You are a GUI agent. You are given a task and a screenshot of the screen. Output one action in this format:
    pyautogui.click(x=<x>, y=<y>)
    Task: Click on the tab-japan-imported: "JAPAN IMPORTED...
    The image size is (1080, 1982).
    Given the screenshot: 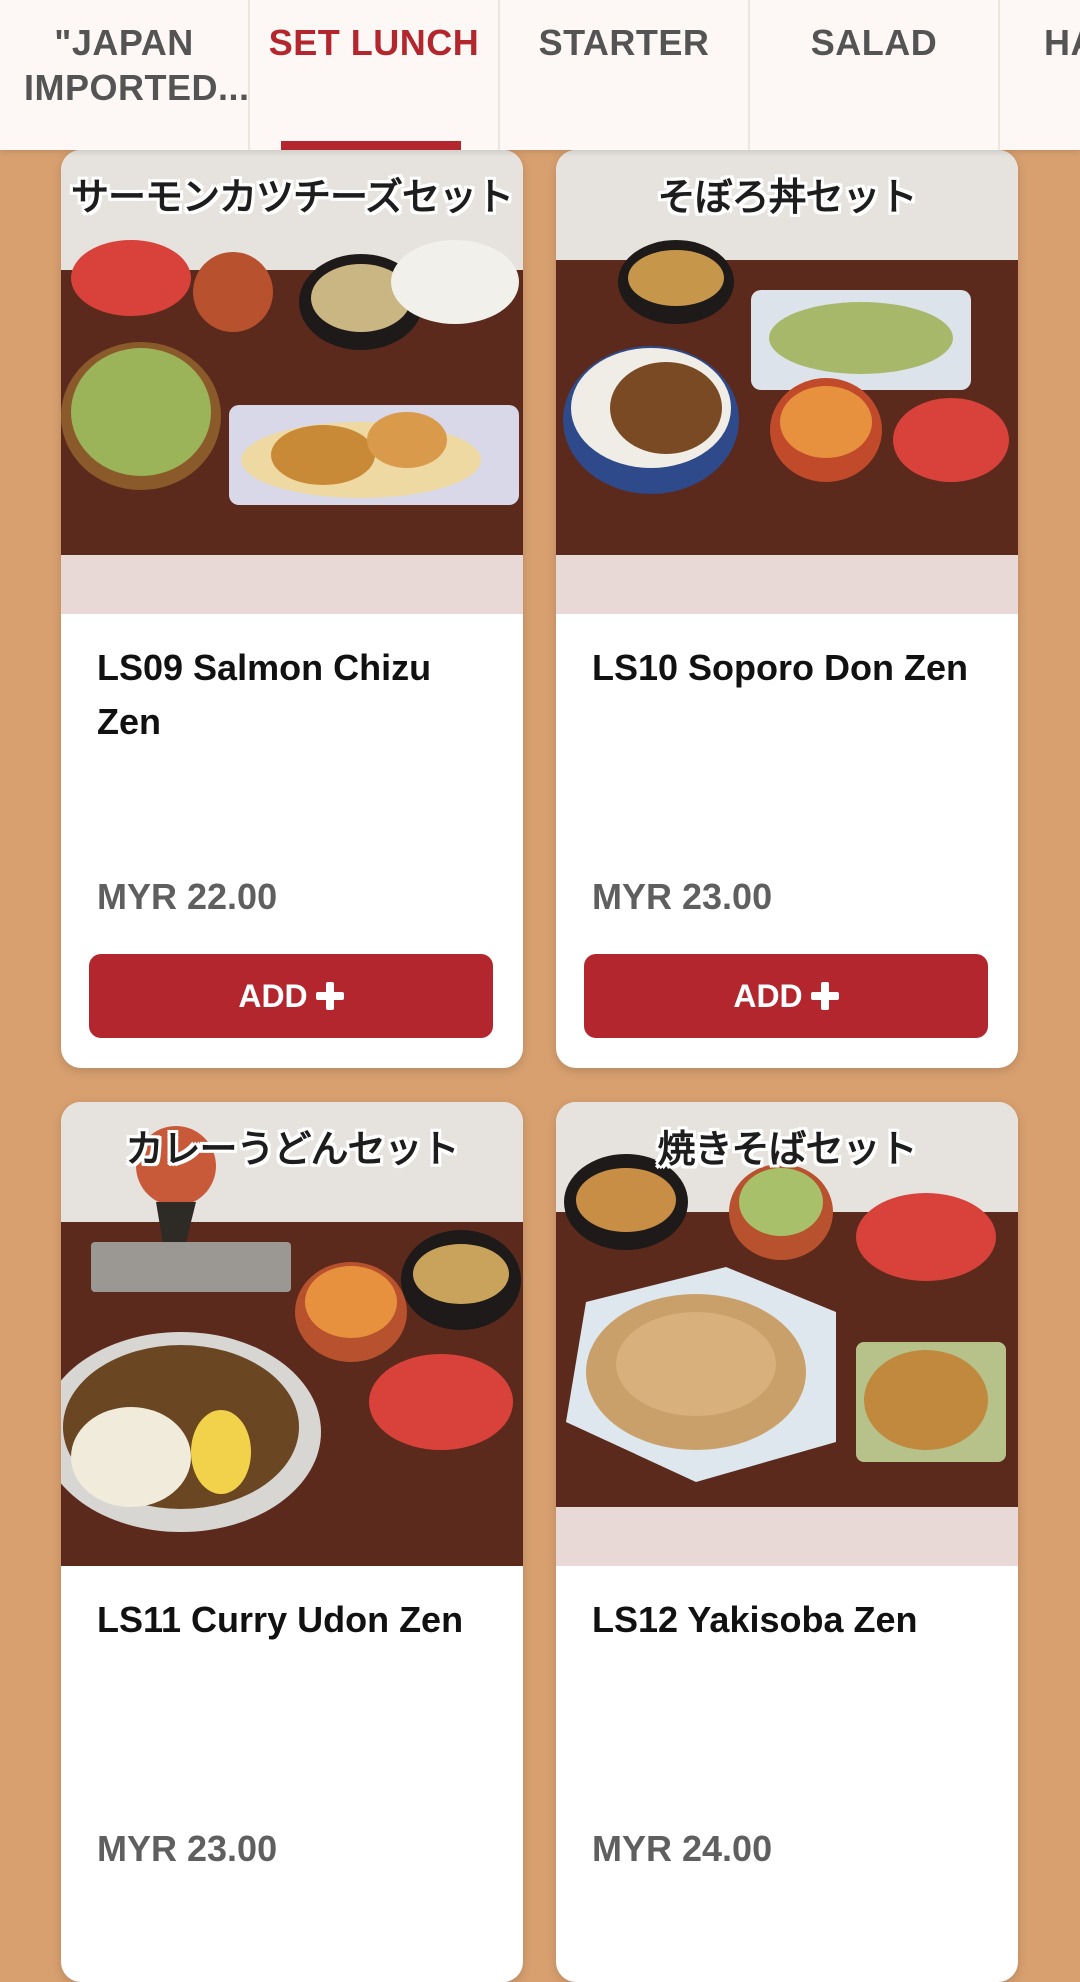 What is the action you would take?
    pyautogui.click(x=125, y=75)
    